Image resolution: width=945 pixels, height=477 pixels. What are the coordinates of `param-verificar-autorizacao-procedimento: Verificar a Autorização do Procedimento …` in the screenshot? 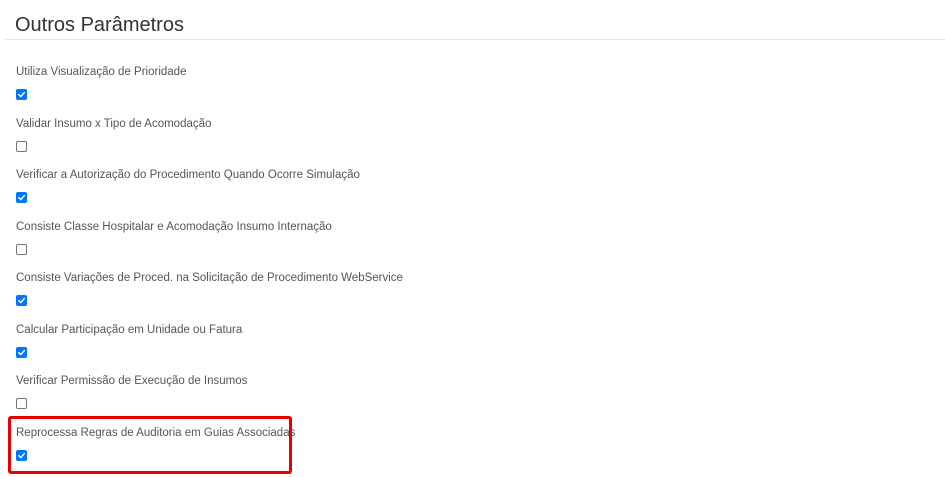 It's located at (465, 189).